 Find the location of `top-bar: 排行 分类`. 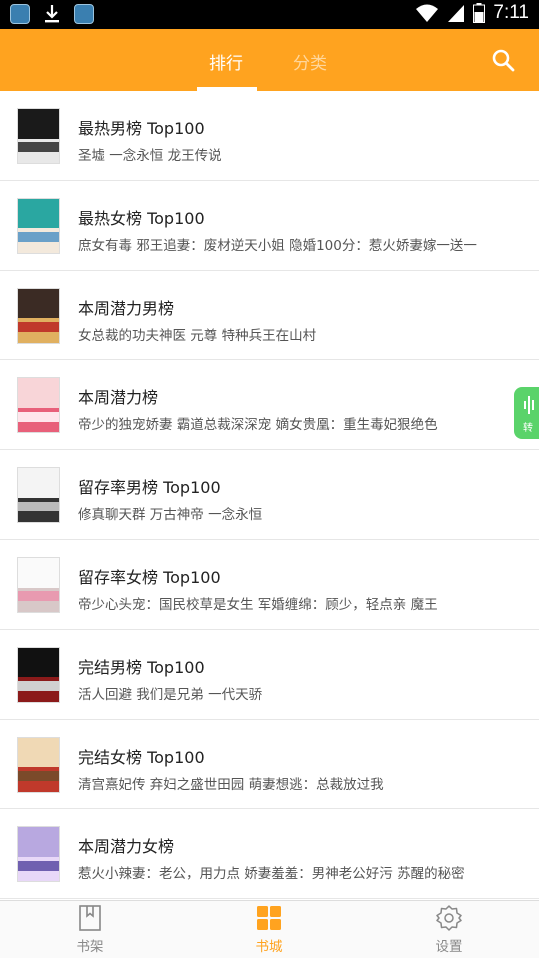

top-bar: 排行 分类 is located at coordinates (269, 60).